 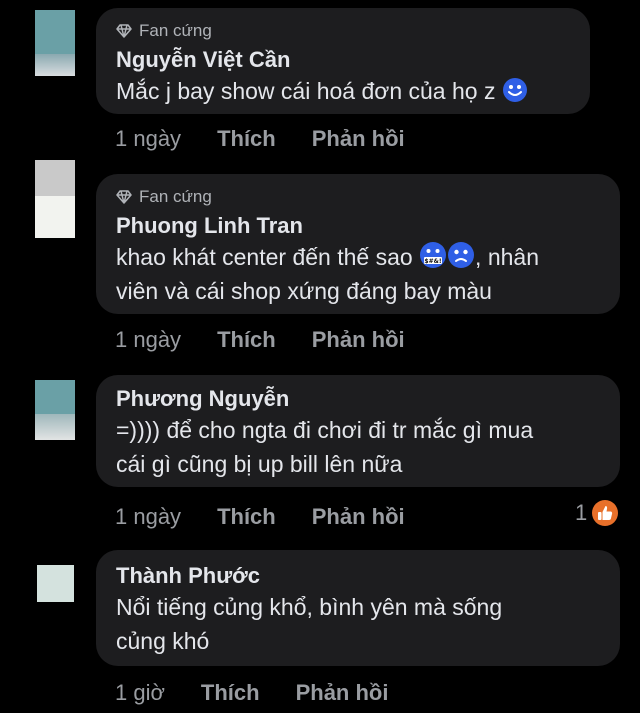 I want to click on comment-text-line: Nổi tiếng củng khổ, bình yên mà sống, so click(x=309, y=607).